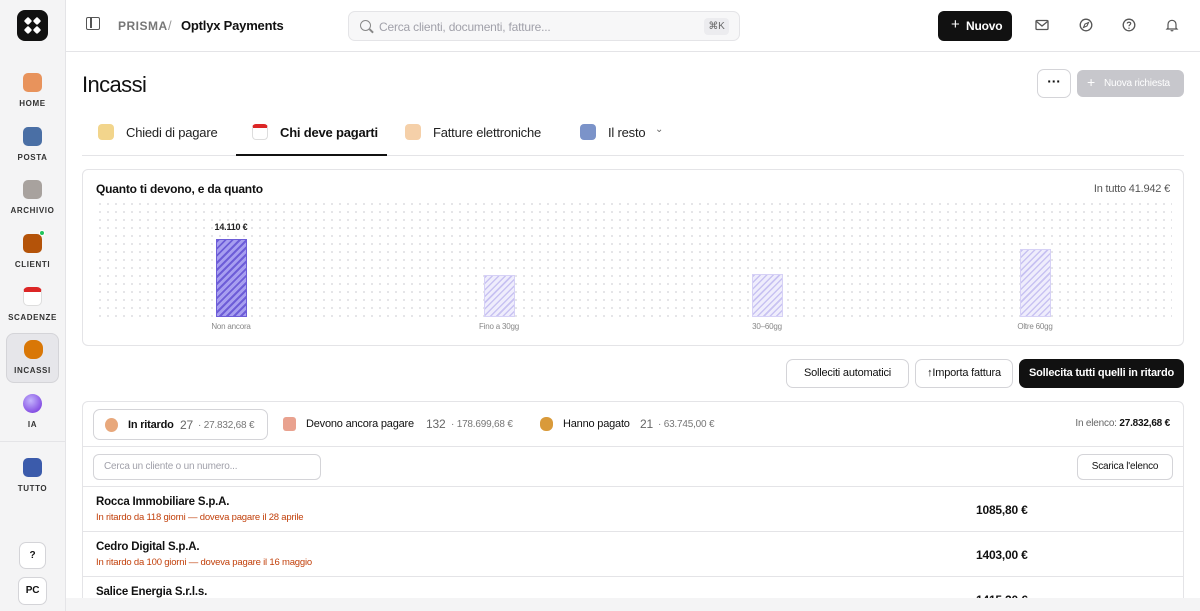 This screenshot has height=611, width=1200. Describe the element at coordinates (1137, 83) in the screenshot. I see `new-request-label: Nuova richiesta` at that location.